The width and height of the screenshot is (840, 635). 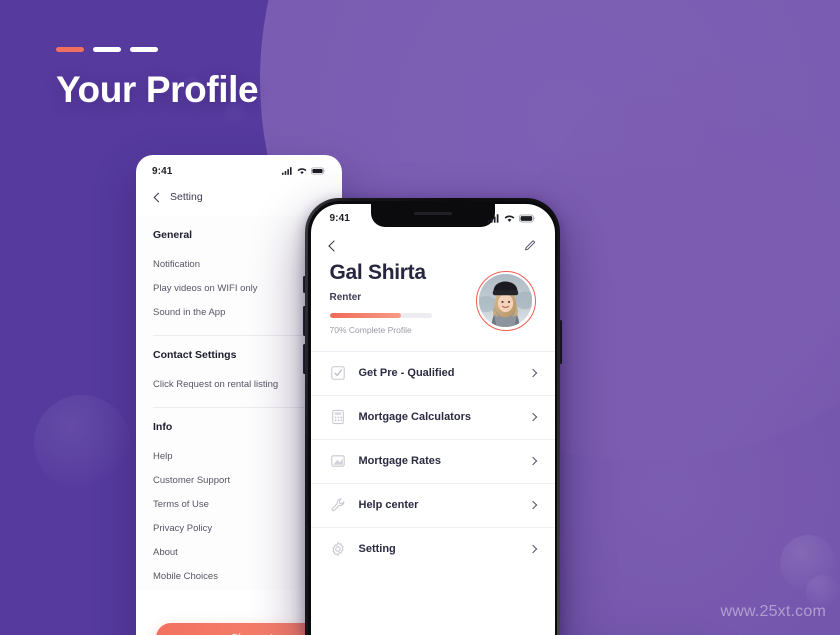 What do you see at coordinates (239, 480) in the screenshot?
I see `sidebar-item-customer-support: Customer Support` at bounding box center [239, 480].